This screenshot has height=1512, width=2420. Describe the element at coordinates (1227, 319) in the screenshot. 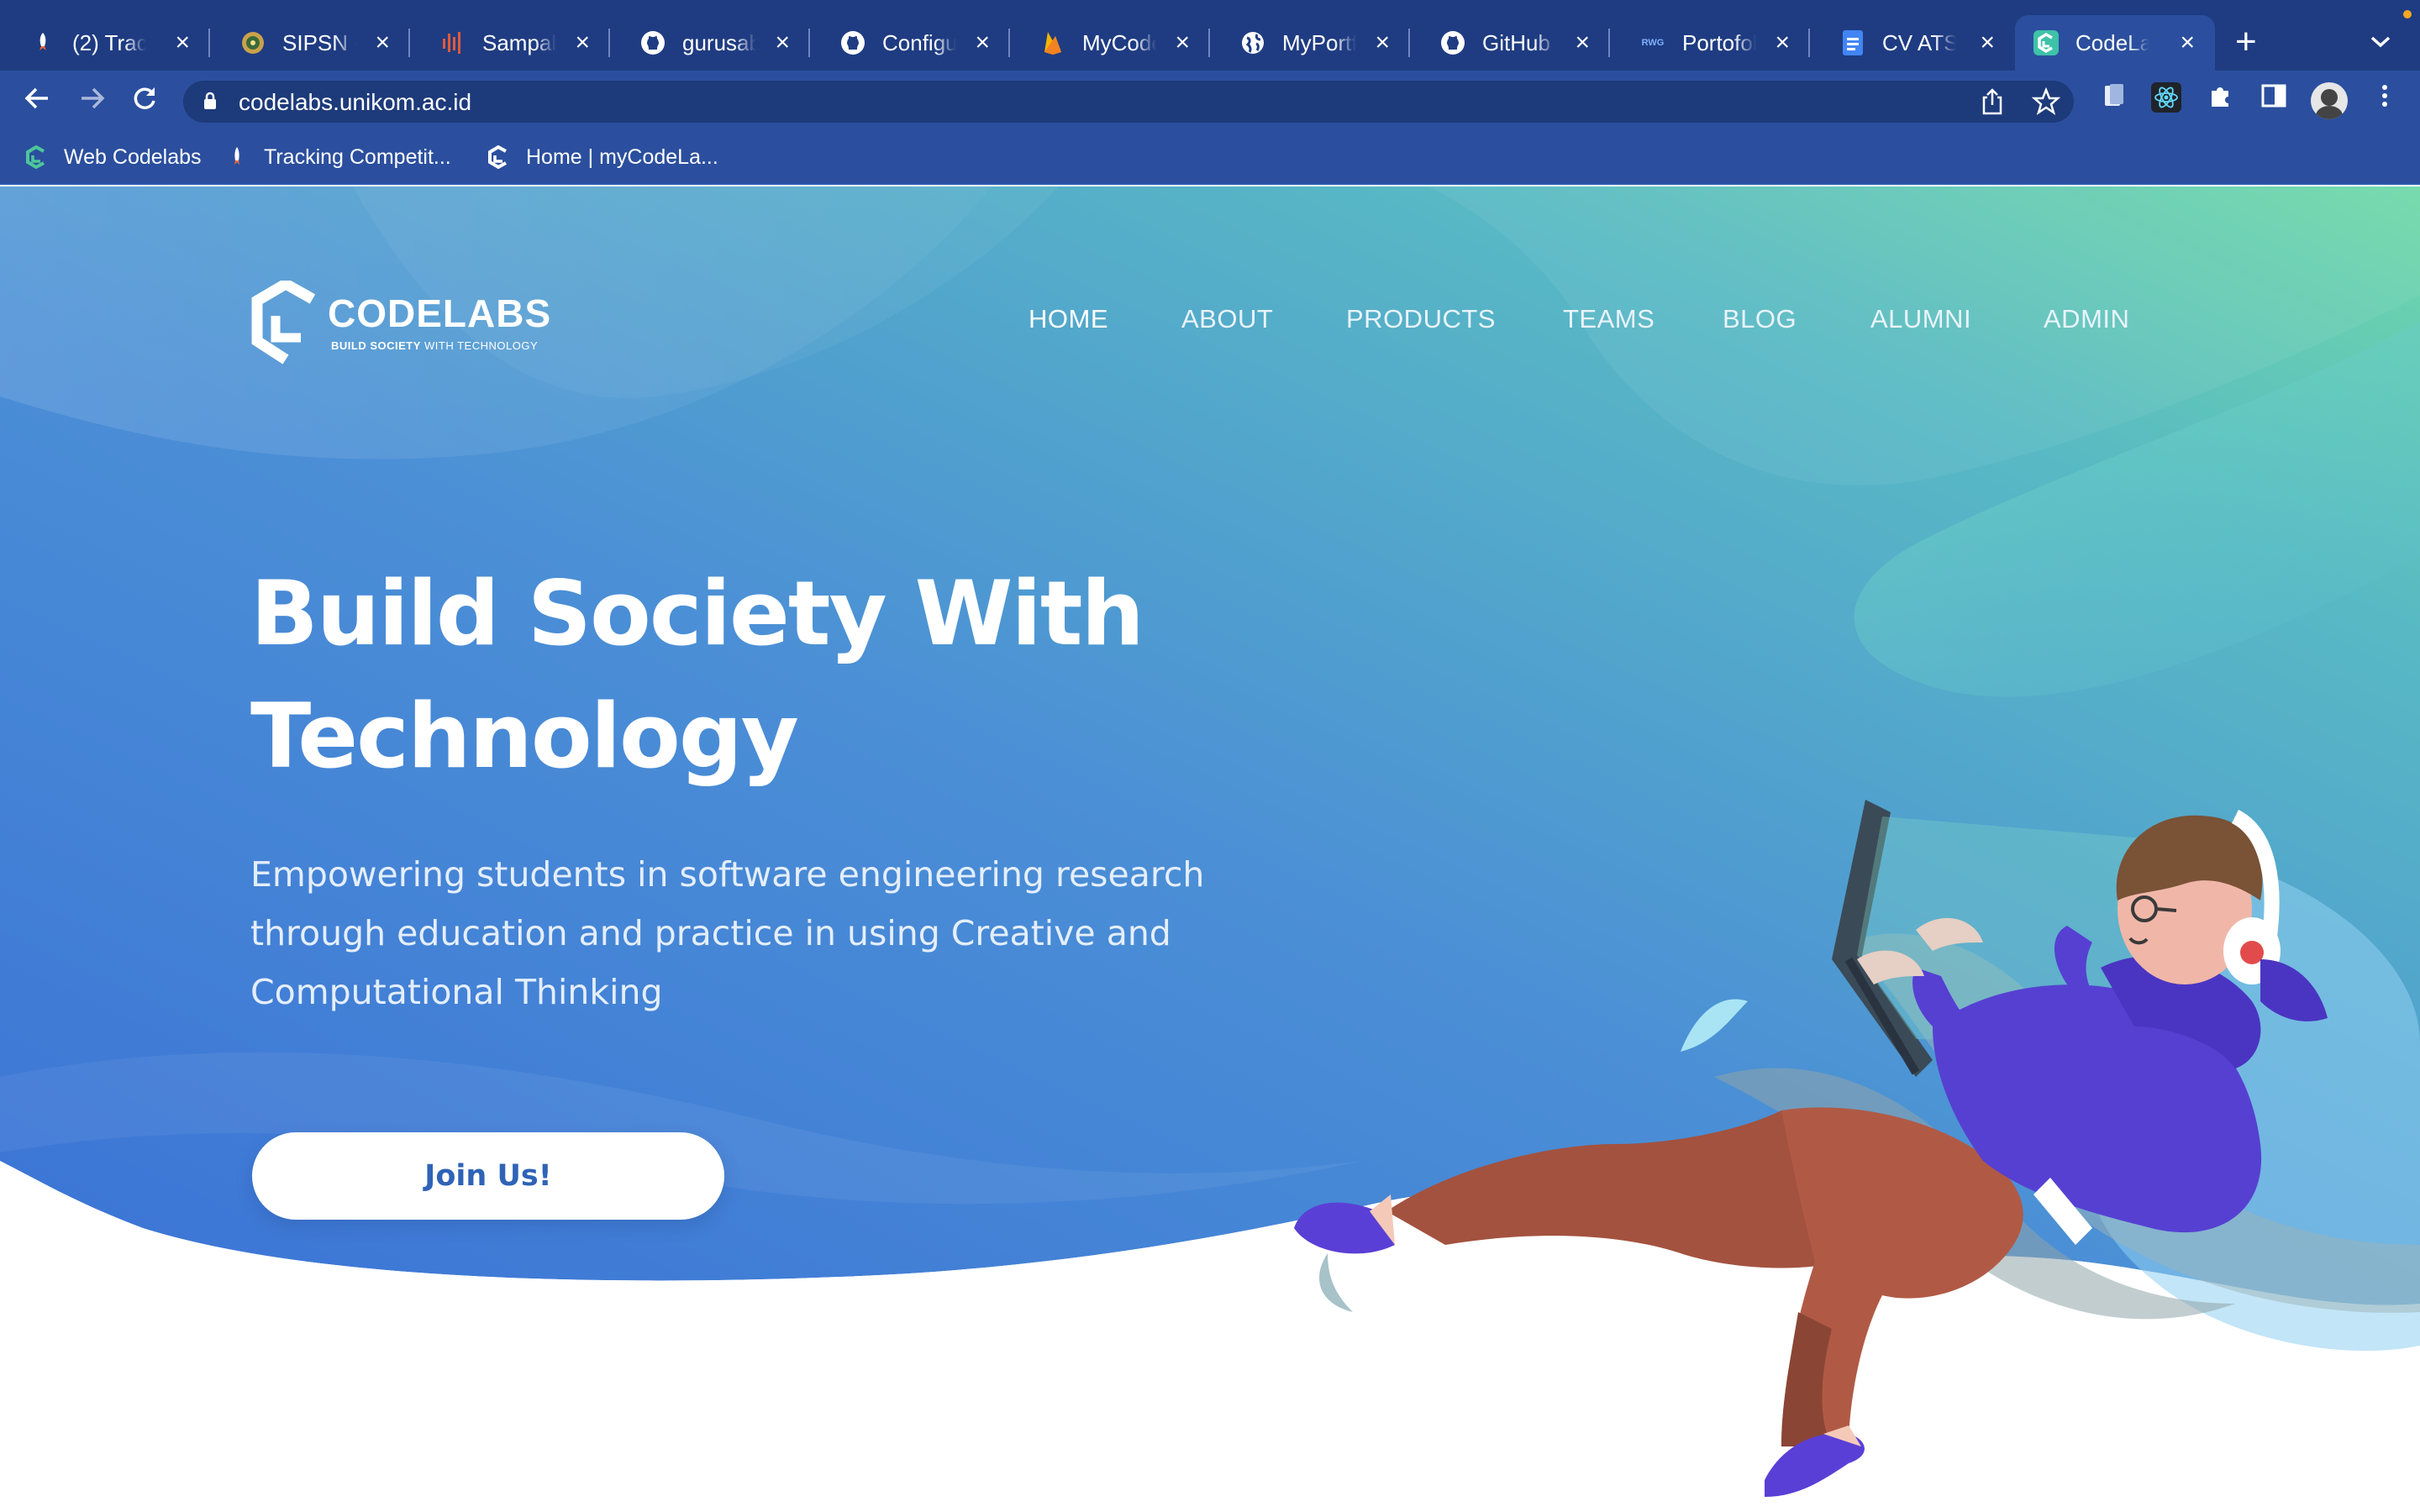

I see `nav-about: ABOUT` at that location.